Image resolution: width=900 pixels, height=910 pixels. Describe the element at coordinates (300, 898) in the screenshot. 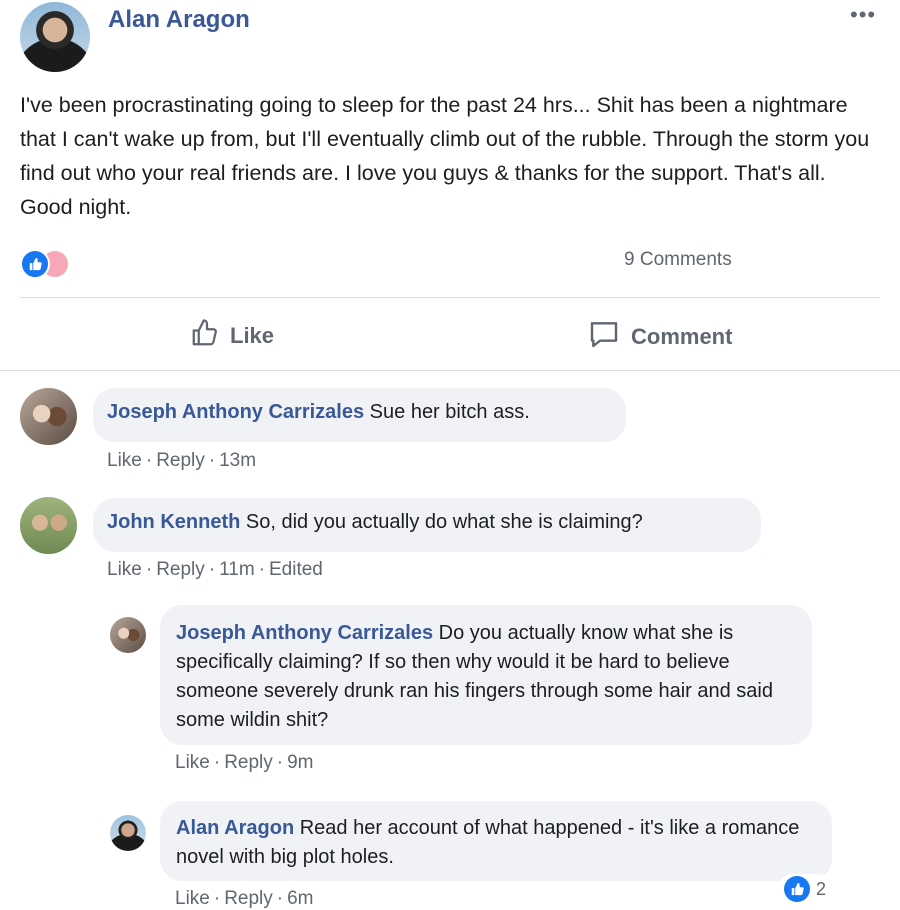

I see `reply-time: 6m` at that location.